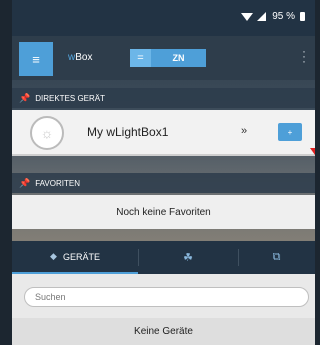  Describe the element at coordinates (163, 183) in the screenshot. I see `favorites-header: 📌 FAVORITEN` at that location.